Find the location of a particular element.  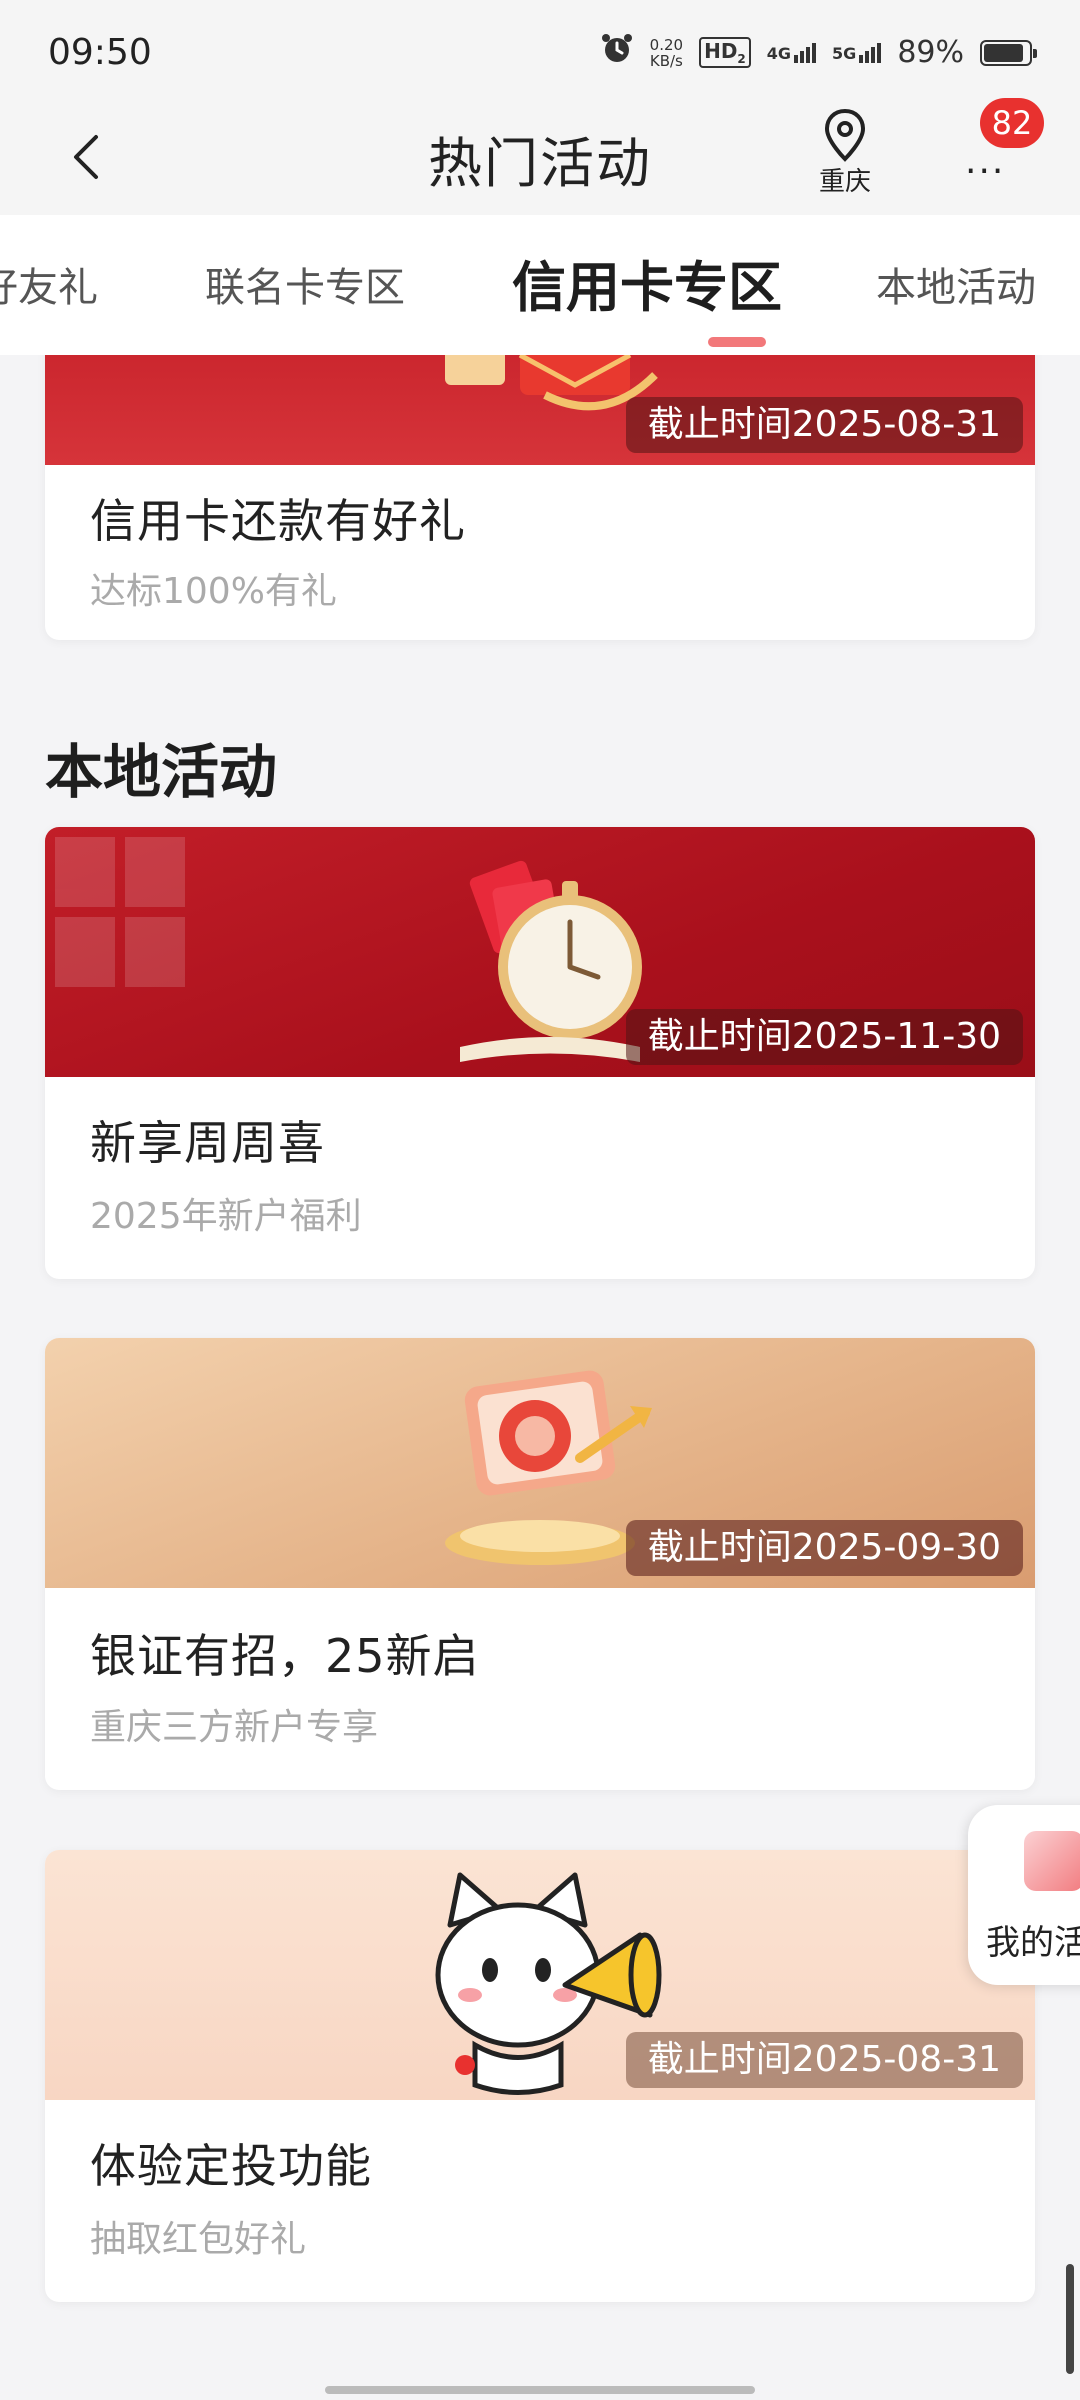

section-title-local: 本地活动 is located at coordinates (161, 772).